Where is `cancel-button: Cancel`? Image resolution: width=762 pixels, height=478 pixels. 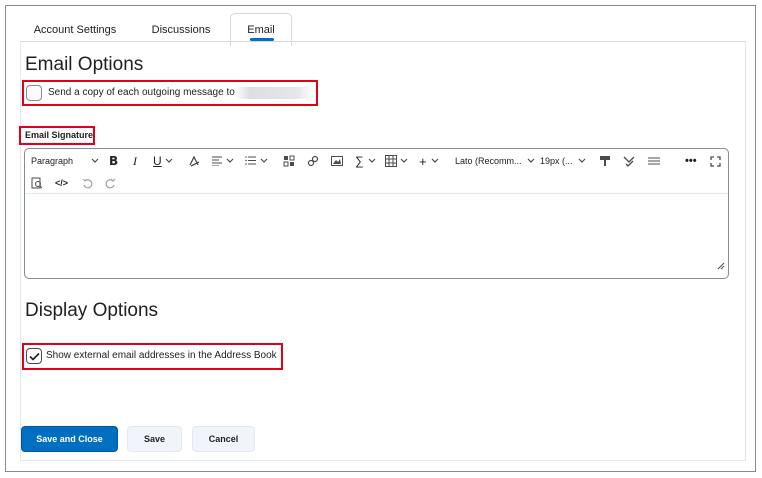 cancel-button: Cancel is located at coordinates (223, 439).